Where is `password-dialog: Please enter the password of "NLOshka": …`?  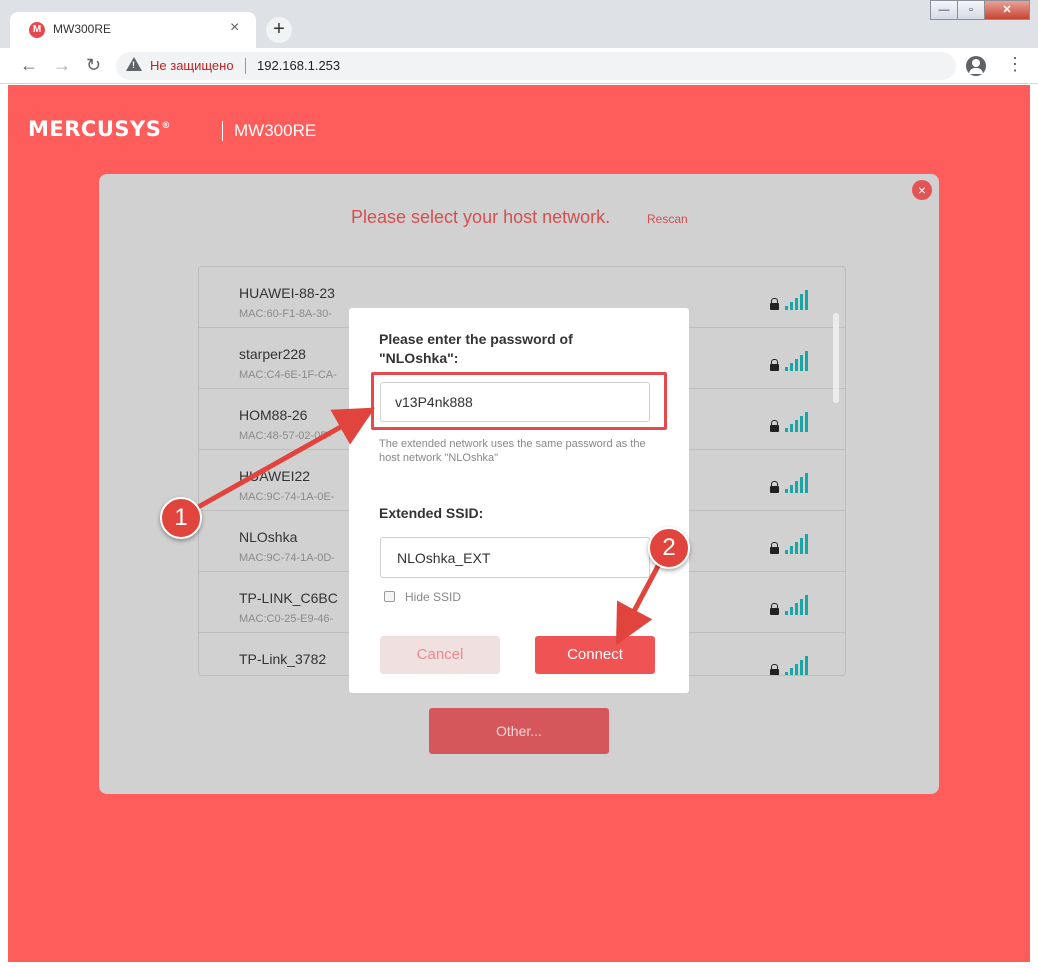
password-dialog: Please enter the password of "NLOshka": … is located at coordinates (519, 500).